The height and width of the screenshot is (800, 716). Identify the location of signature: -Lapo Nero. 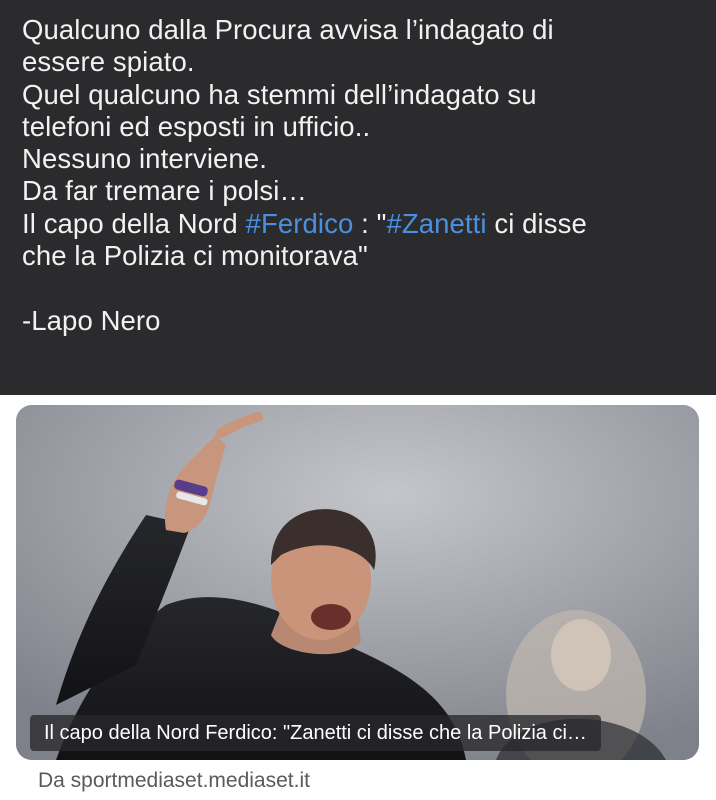
(91, 320).